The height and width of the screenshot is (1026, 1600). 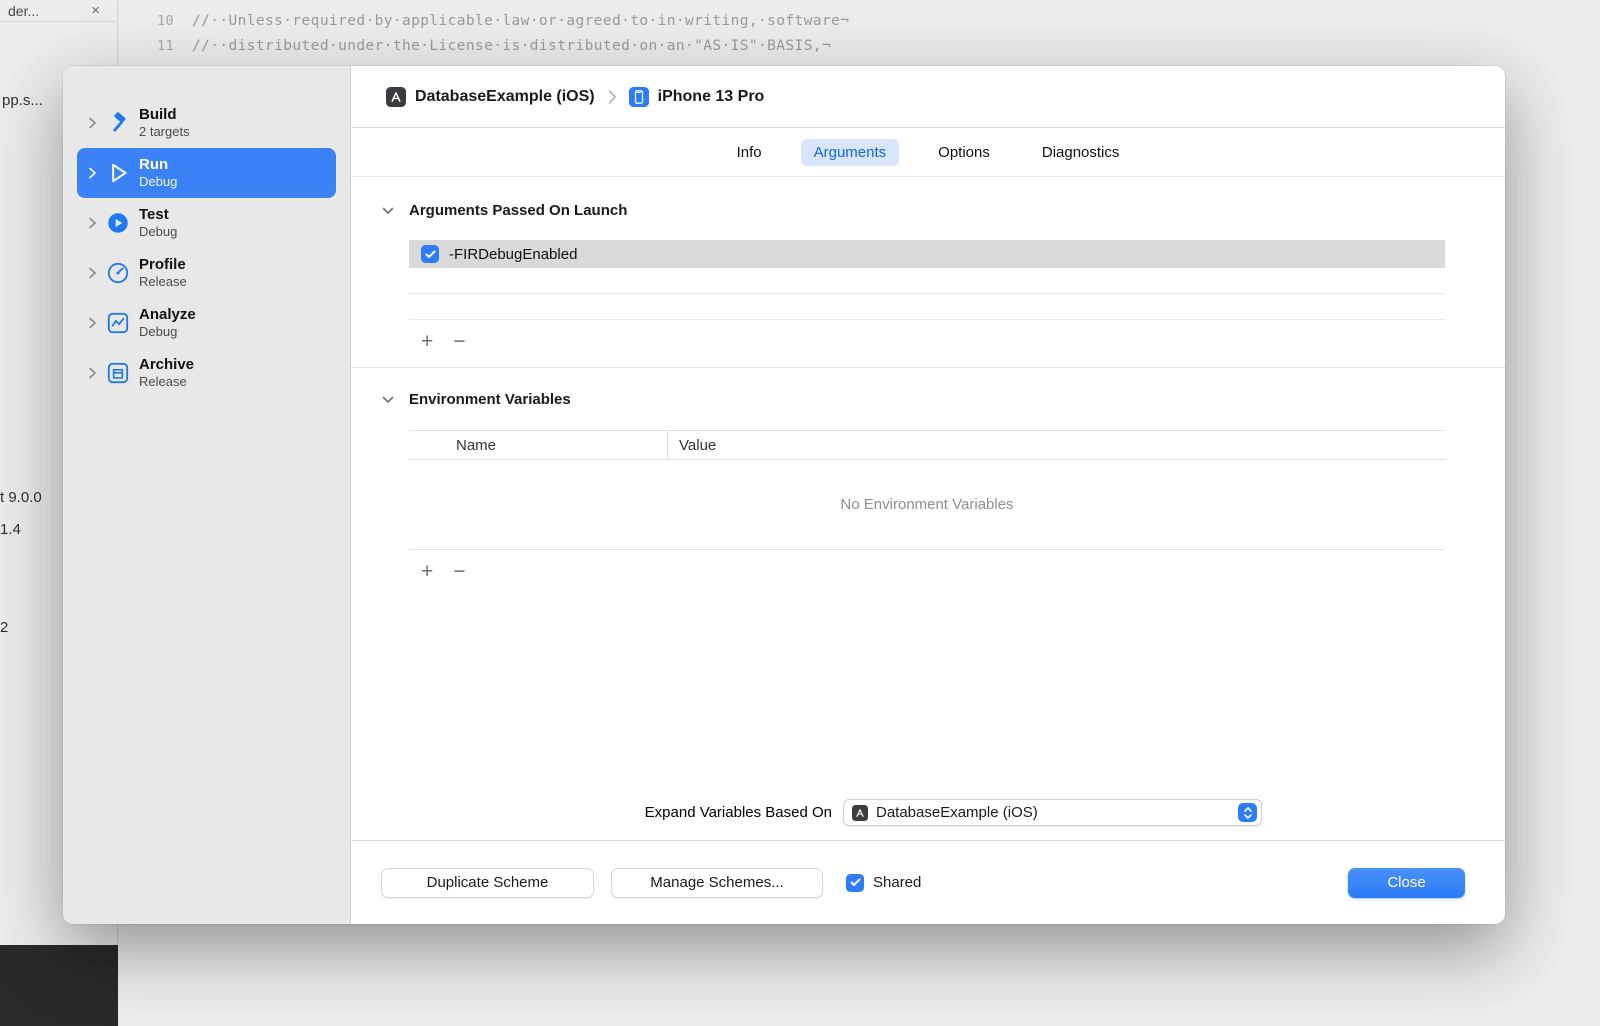 What do you see at coordinates (855, 882) in the screenshot?
I see `shared-checkbox-checked` at bounding box center [855, 882].